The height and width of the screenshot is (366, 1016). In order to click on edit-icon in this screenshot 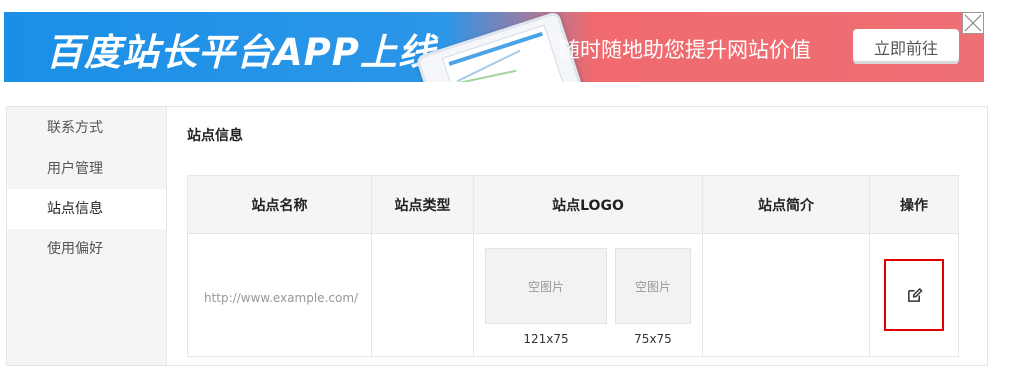, I will do `click(914, 294)`.